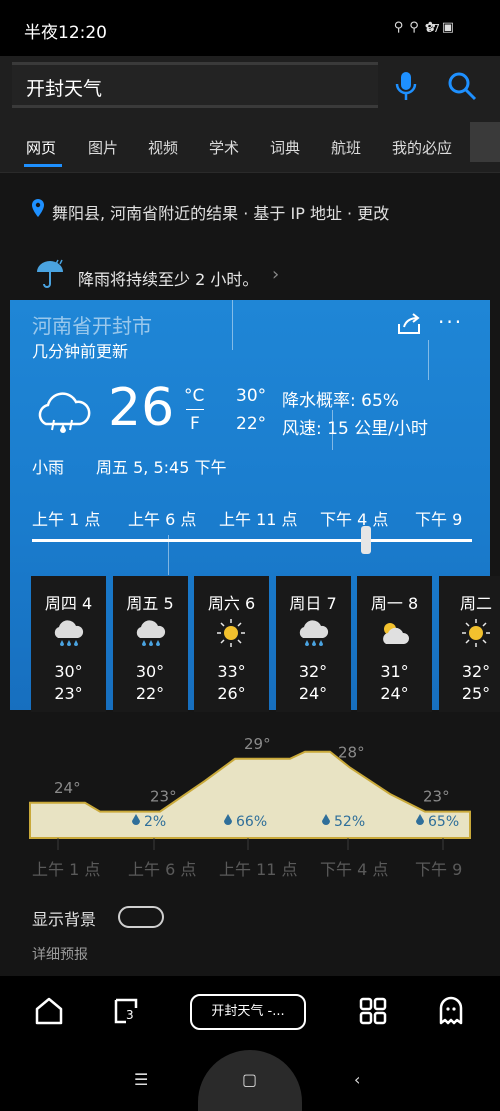 The width and height of the screenshot is (500, 1111). Describe the element at coordinates (285, 147) in the screenshot. I see `tab-dictionary: 词典` at that location.